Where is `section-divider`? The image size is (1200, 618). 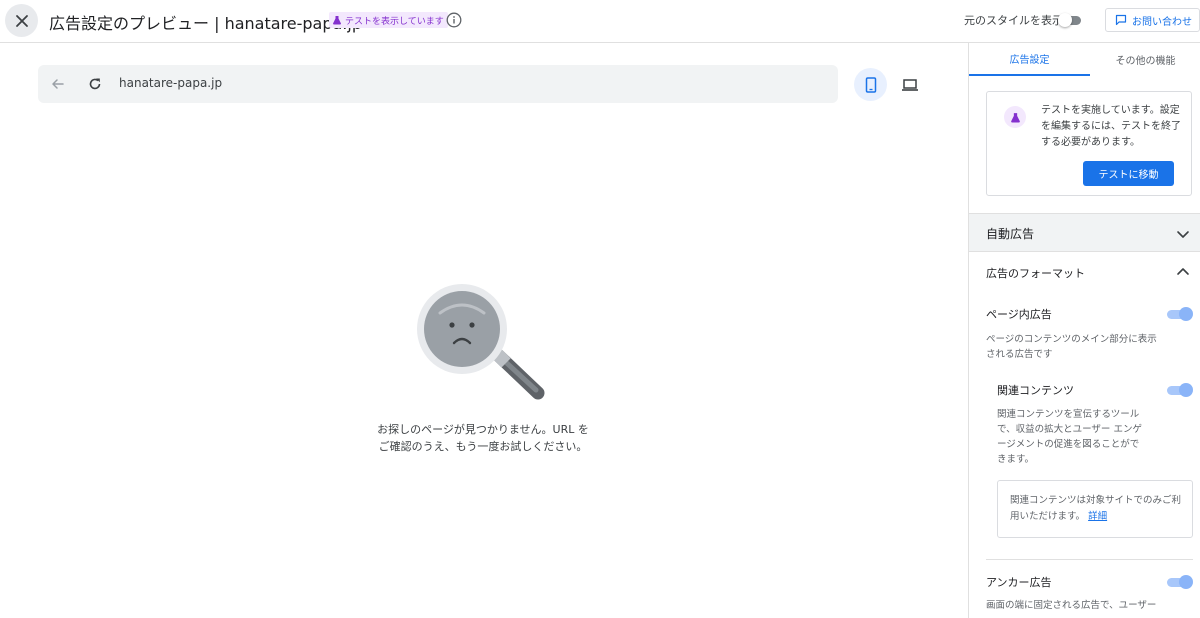 section-divider is located at coordinates (1089, 559).